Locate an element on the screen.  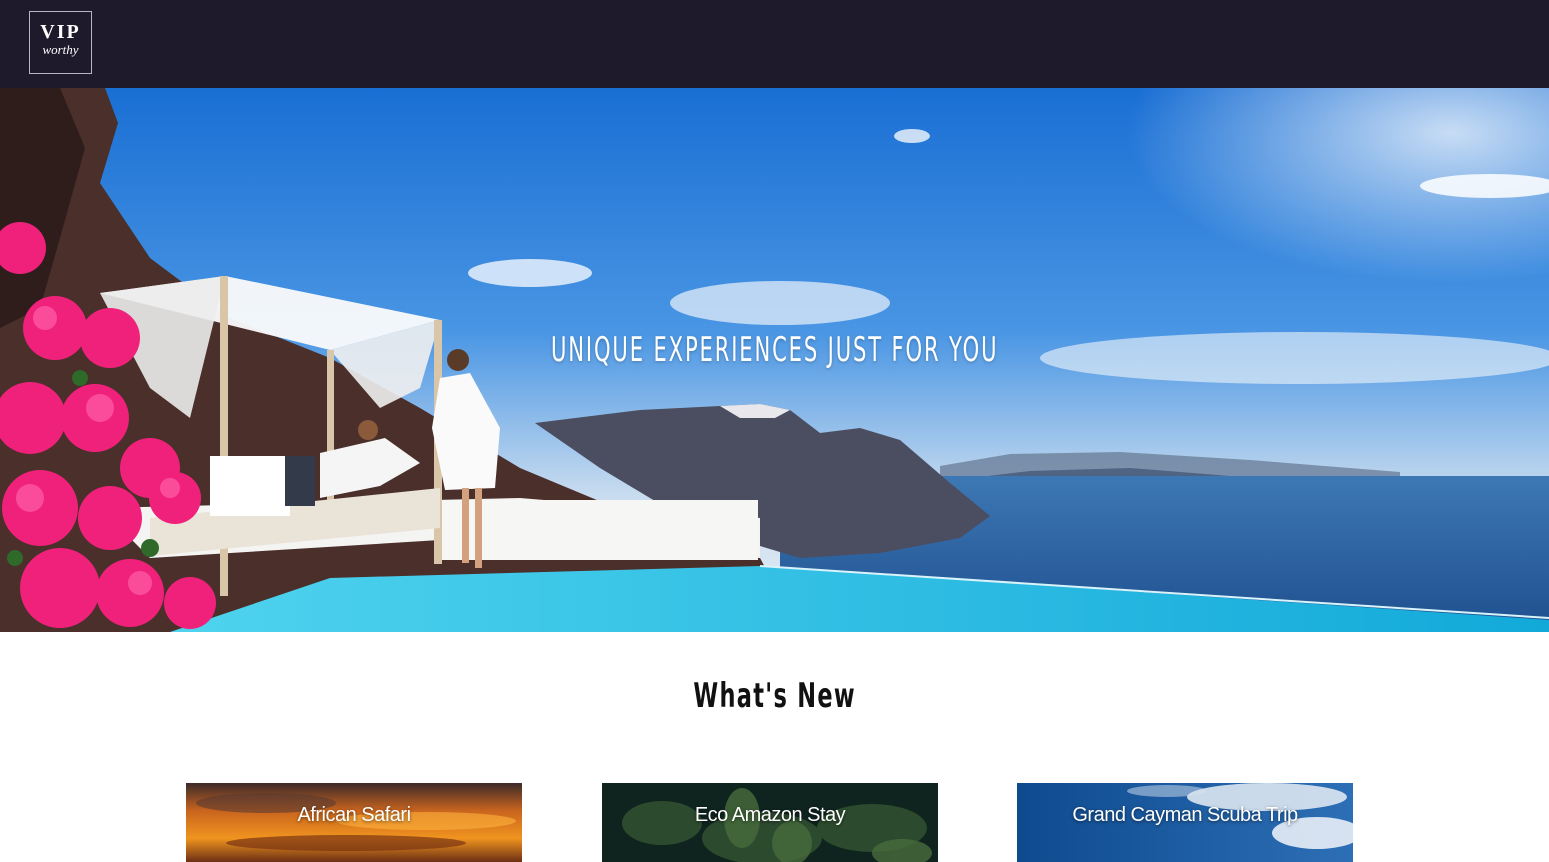
card-label: Eco Amazon Stay is located at coordinates (770, 815).